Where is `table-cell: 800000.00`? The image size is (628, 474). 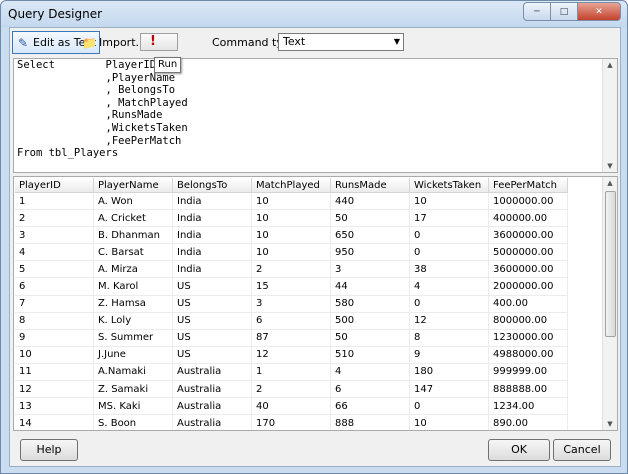 table-cell: 800000.00 is located at coordinates (528, 321).